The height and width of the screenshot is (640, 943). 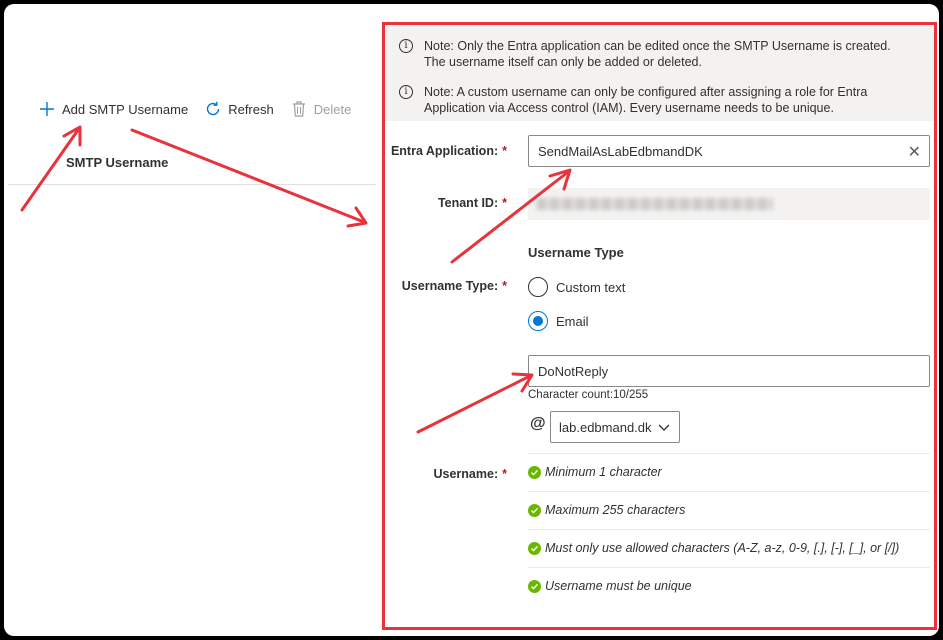 I want to click on arrow-to-add-button, so click(x=50, y=170).